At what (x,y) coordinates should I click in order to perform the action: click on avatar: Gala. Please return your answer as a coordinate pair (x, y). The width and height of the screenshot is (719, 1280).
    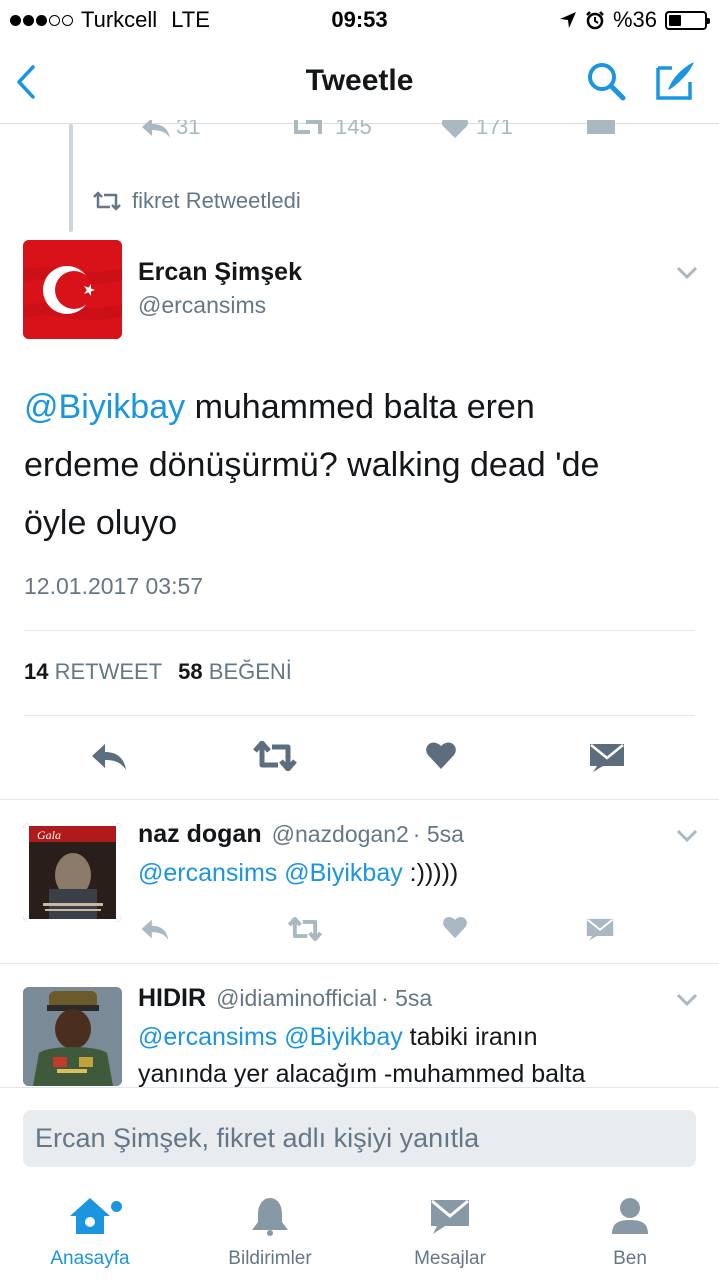
    Looking at the image, I should click on (72, 872).